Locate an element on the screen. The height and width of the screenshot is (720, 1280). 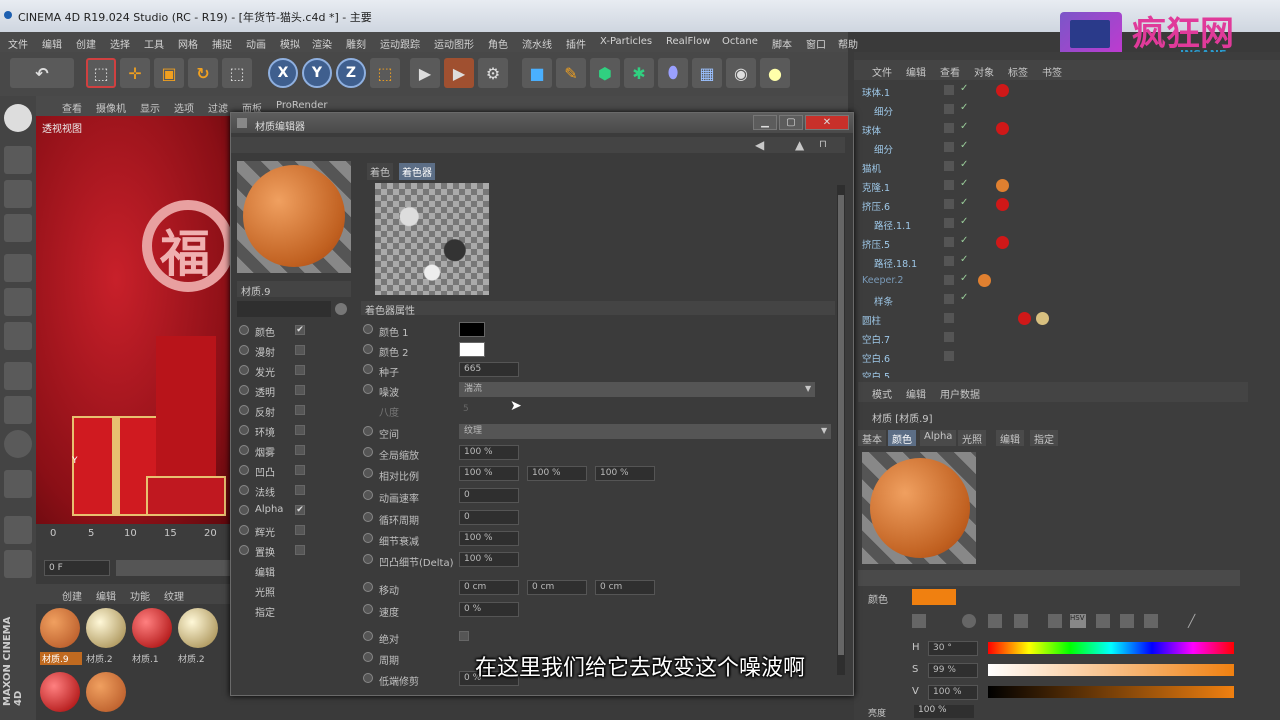
edges-mode-button is located at coordinates (18, 302).